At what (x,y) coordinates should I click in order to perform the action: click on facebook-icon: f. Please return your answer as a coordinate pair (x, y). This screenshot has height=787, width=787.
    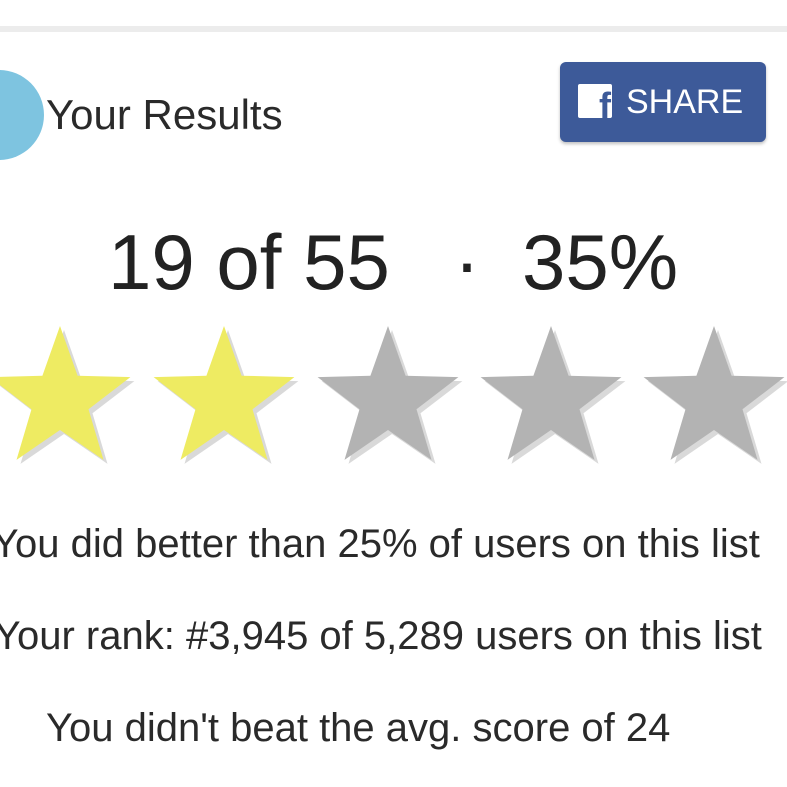
    Looking at the image, I should click on (595, 101).